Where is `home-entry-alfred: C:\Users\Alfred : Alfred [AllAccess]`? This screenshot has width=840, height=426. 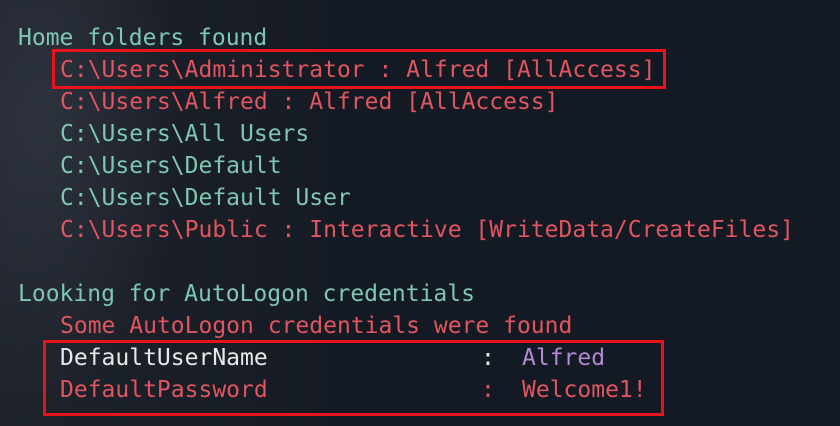 home-entry-alfred: C:\Users\Alfred : Alfred [AllAccess] is located at coordinates (309, 102).